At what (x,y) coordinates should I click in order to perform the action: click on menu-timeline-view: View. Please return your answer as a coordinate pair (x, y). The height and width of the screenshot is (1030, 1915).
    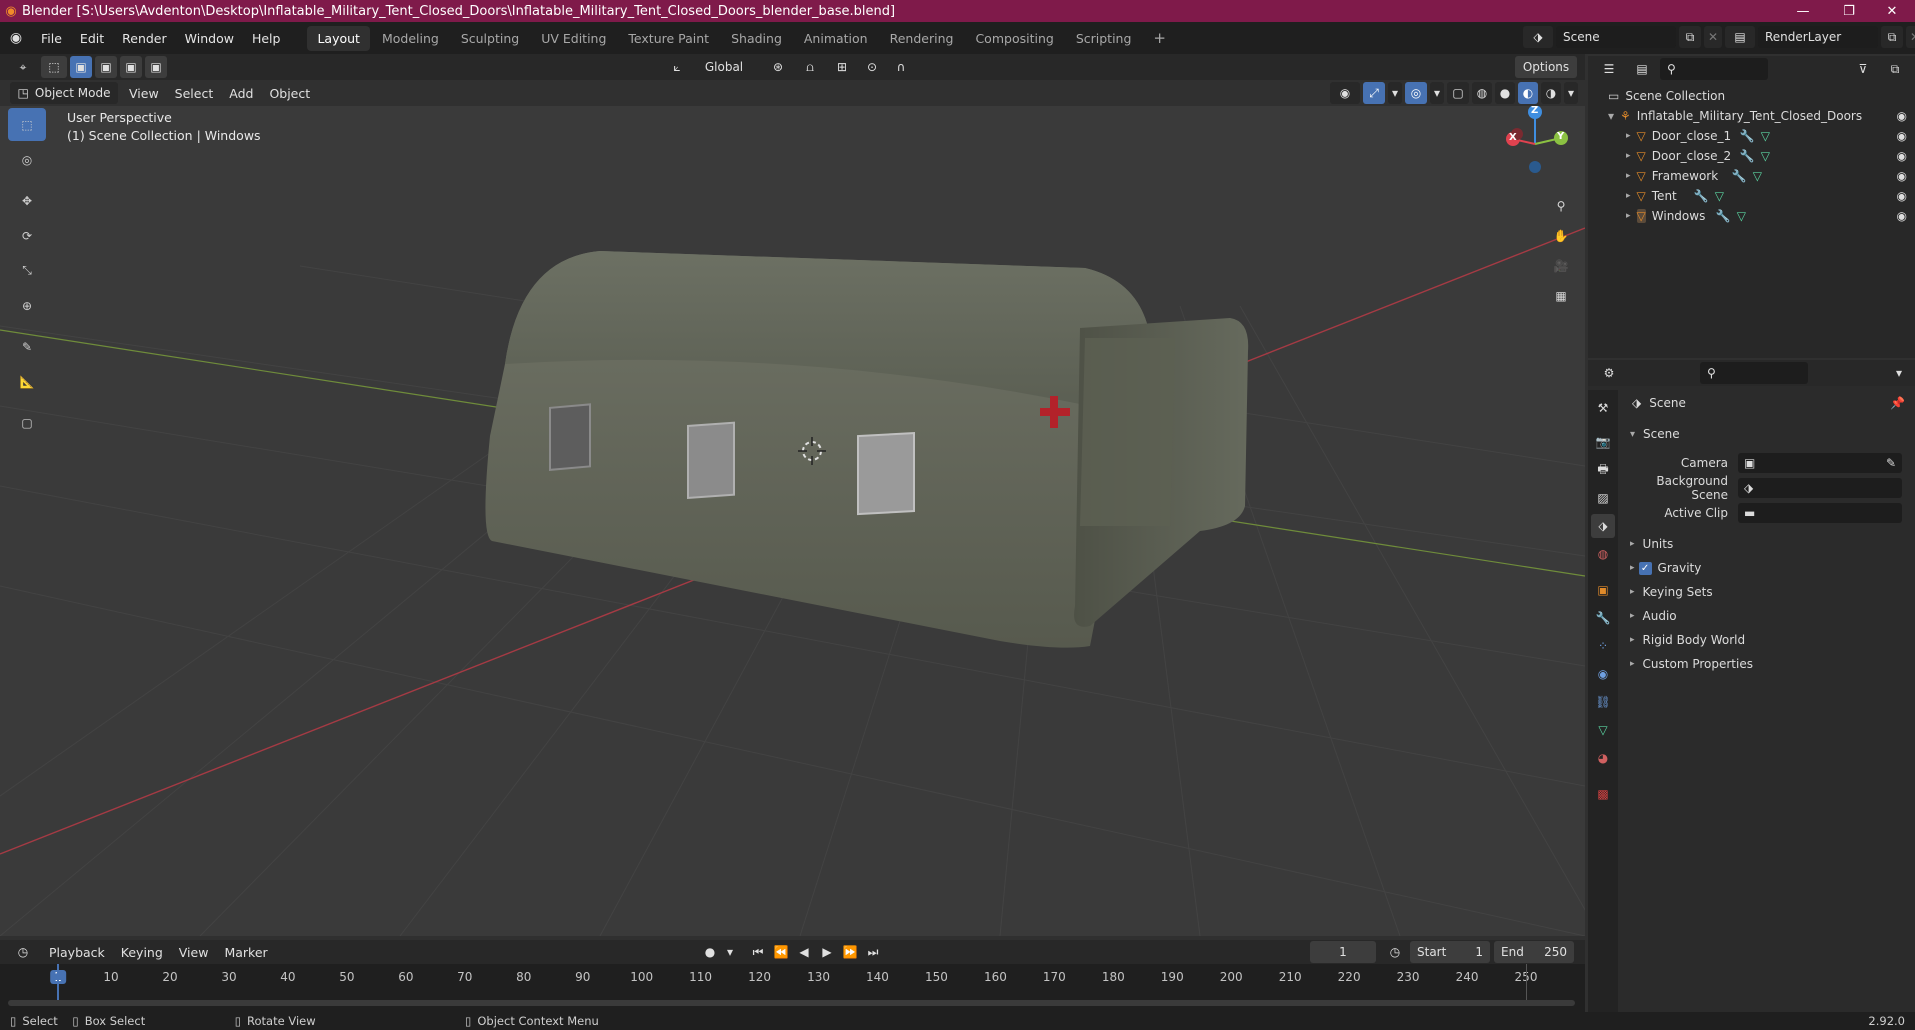
    Looking at the image, I should click on (194, 952).